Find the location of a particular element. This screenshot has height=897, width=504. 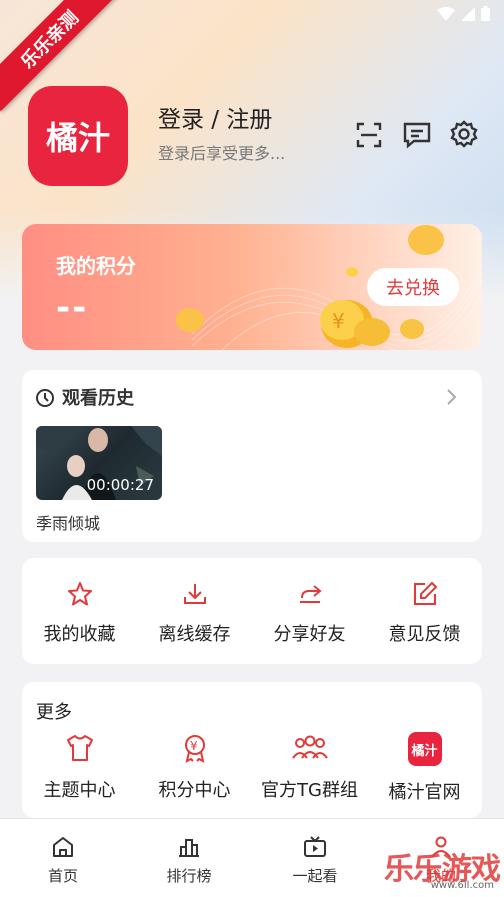

official-website-label: 橘汁官网 is located at coordinates (424, 792).